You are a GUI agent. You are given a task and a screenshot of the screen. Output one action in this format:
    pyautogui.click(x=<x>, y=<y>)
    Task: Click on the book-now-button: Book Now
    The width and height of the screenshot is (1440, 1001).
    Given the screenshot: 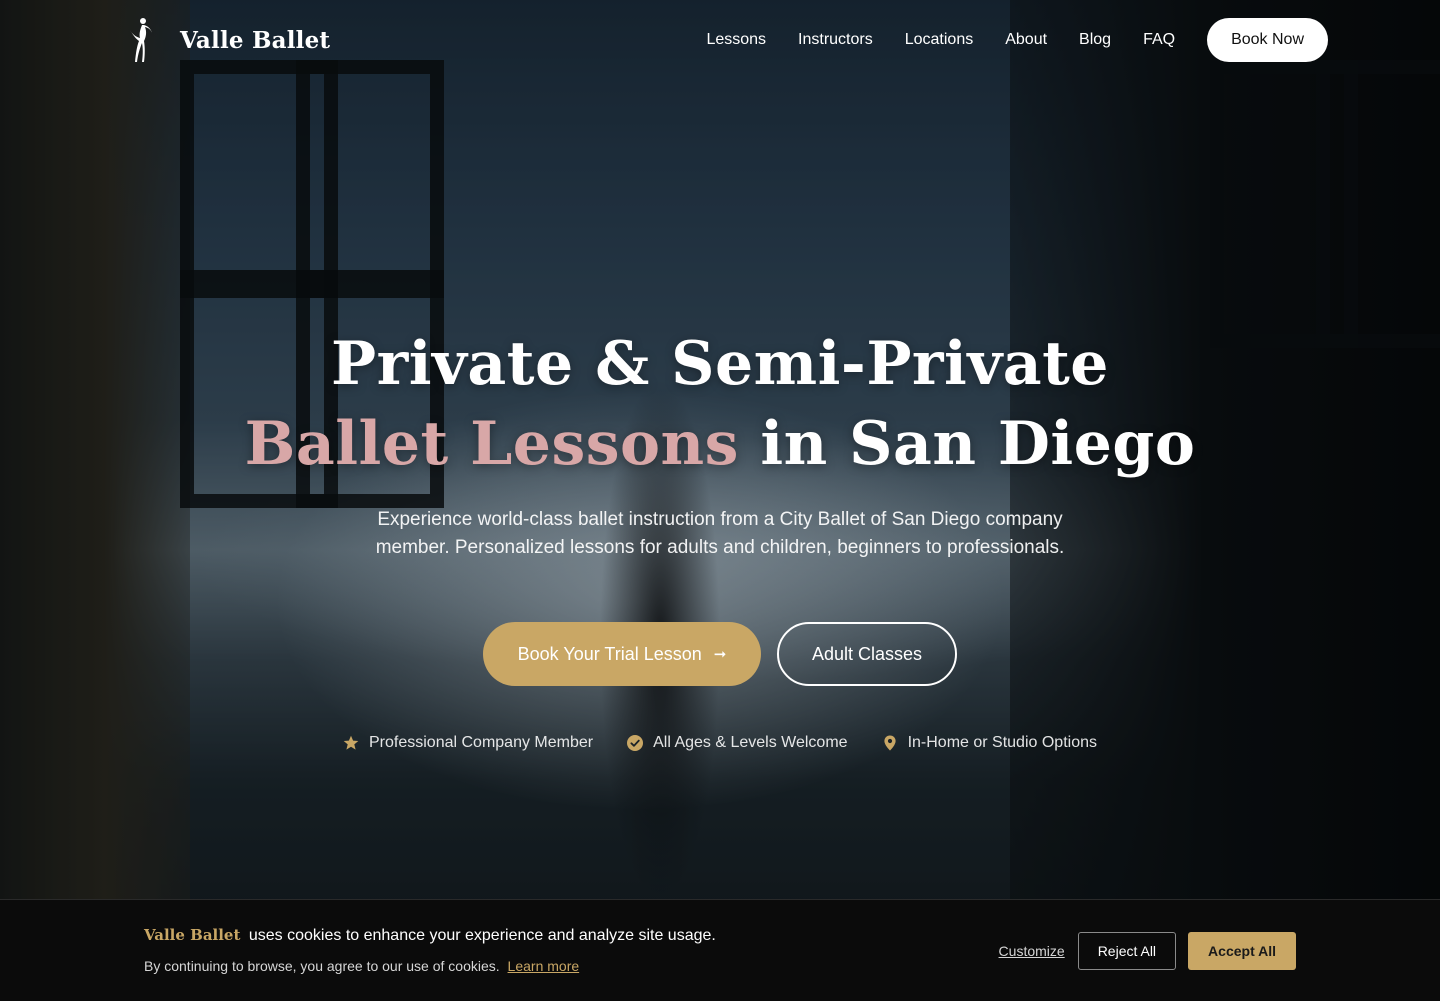 What is the action you would take?
    pyautogui.click(x=1267, y=40)
    